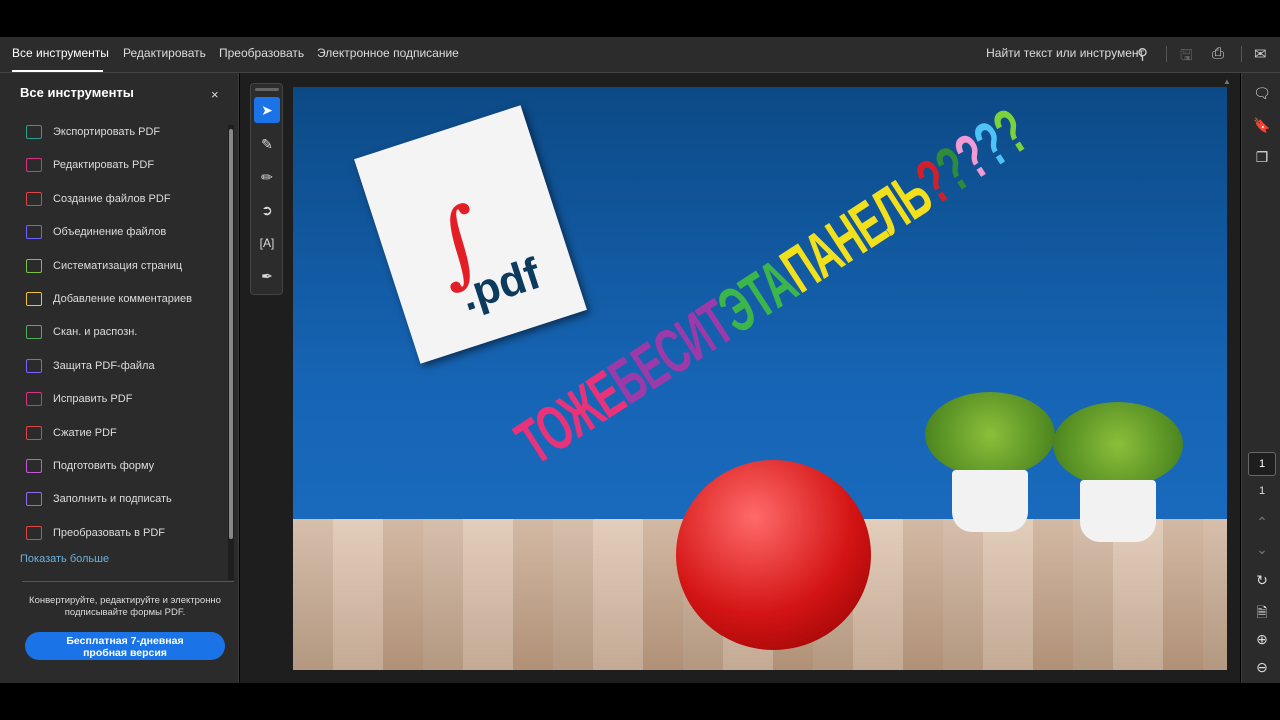 Image resolution: width=1280 pixels, height=720 pixels. I want to click on tool-item-label: Экспортировать PDF, so click(107, 132).